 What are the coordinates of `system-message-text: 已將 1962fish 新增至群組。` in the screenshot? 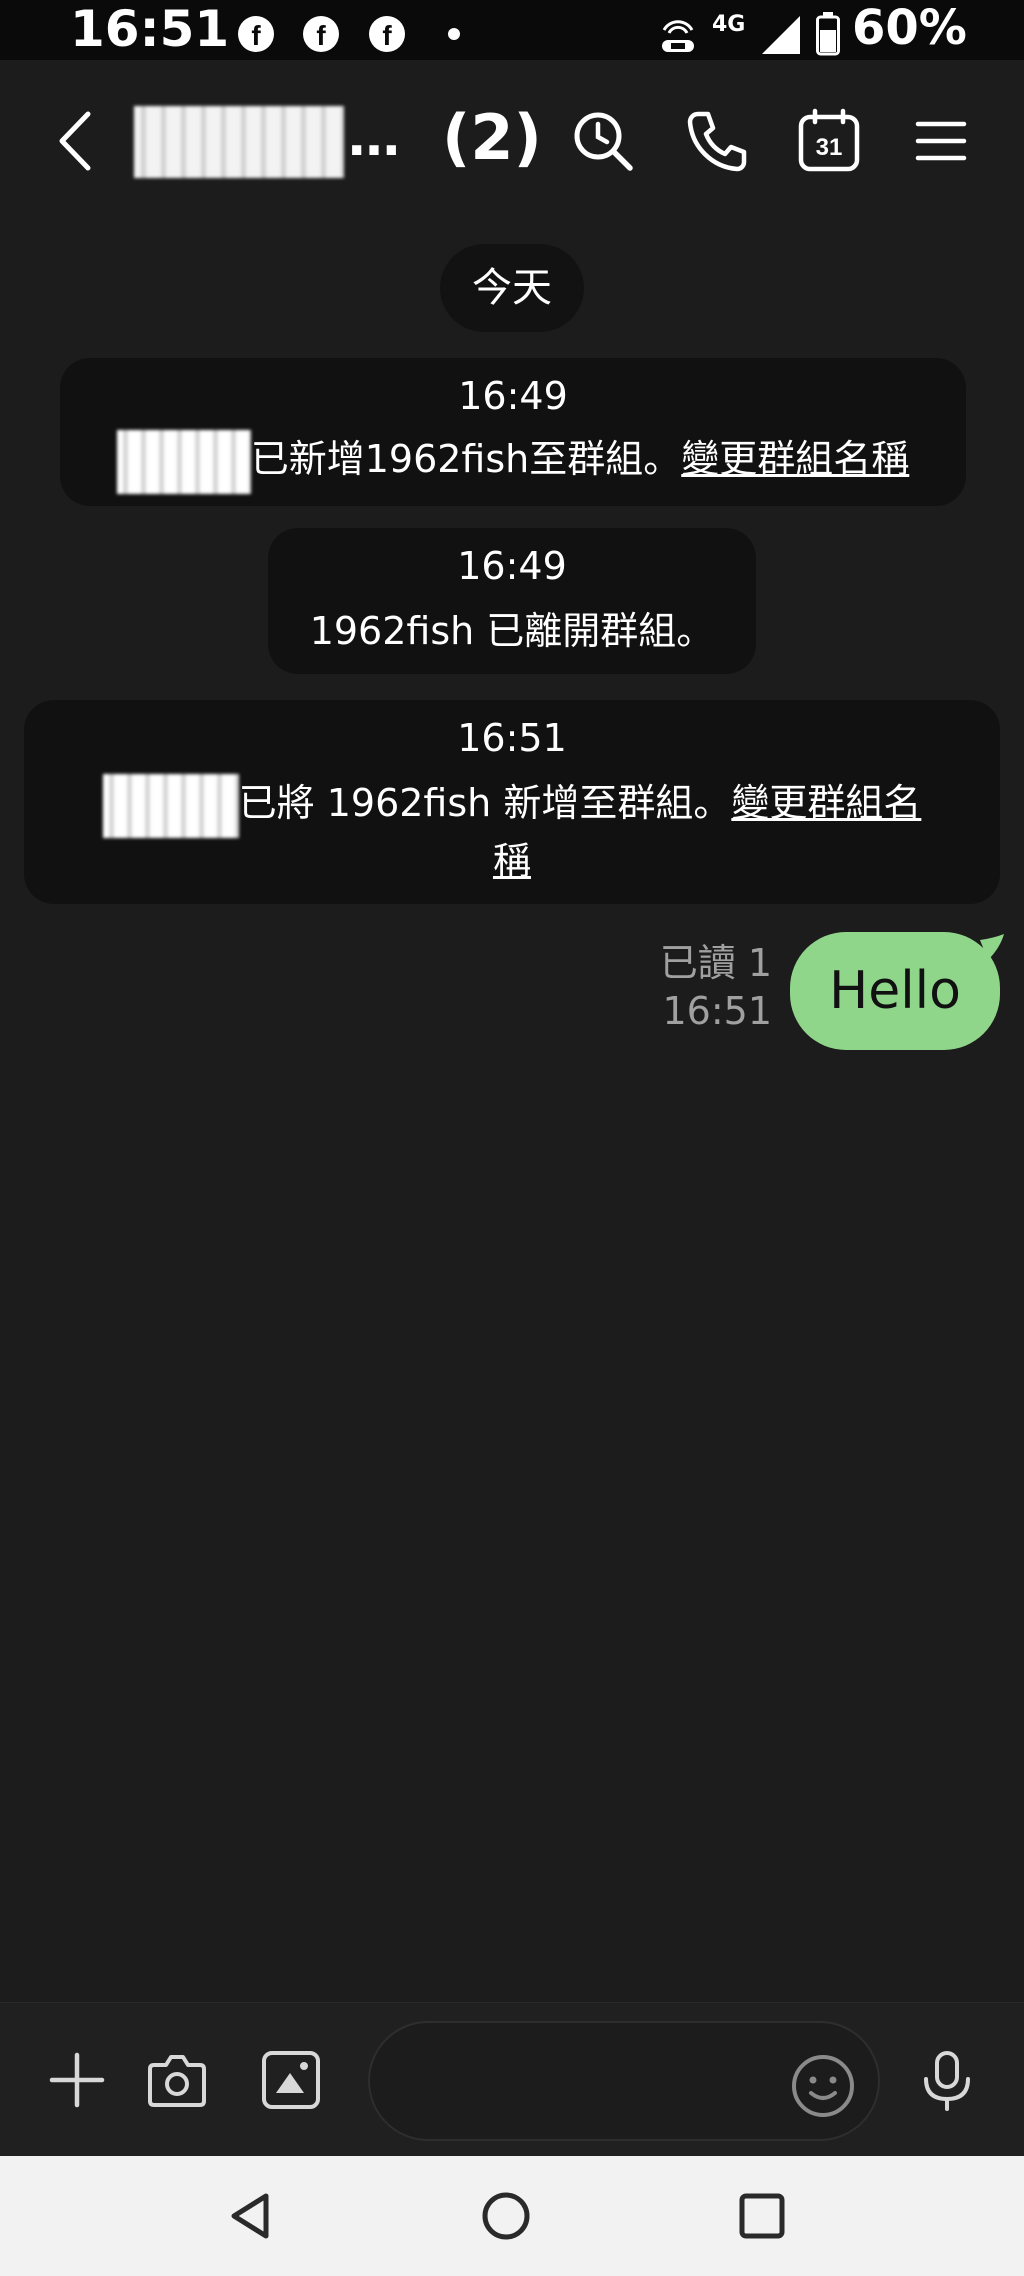 It's located at (485, 803).